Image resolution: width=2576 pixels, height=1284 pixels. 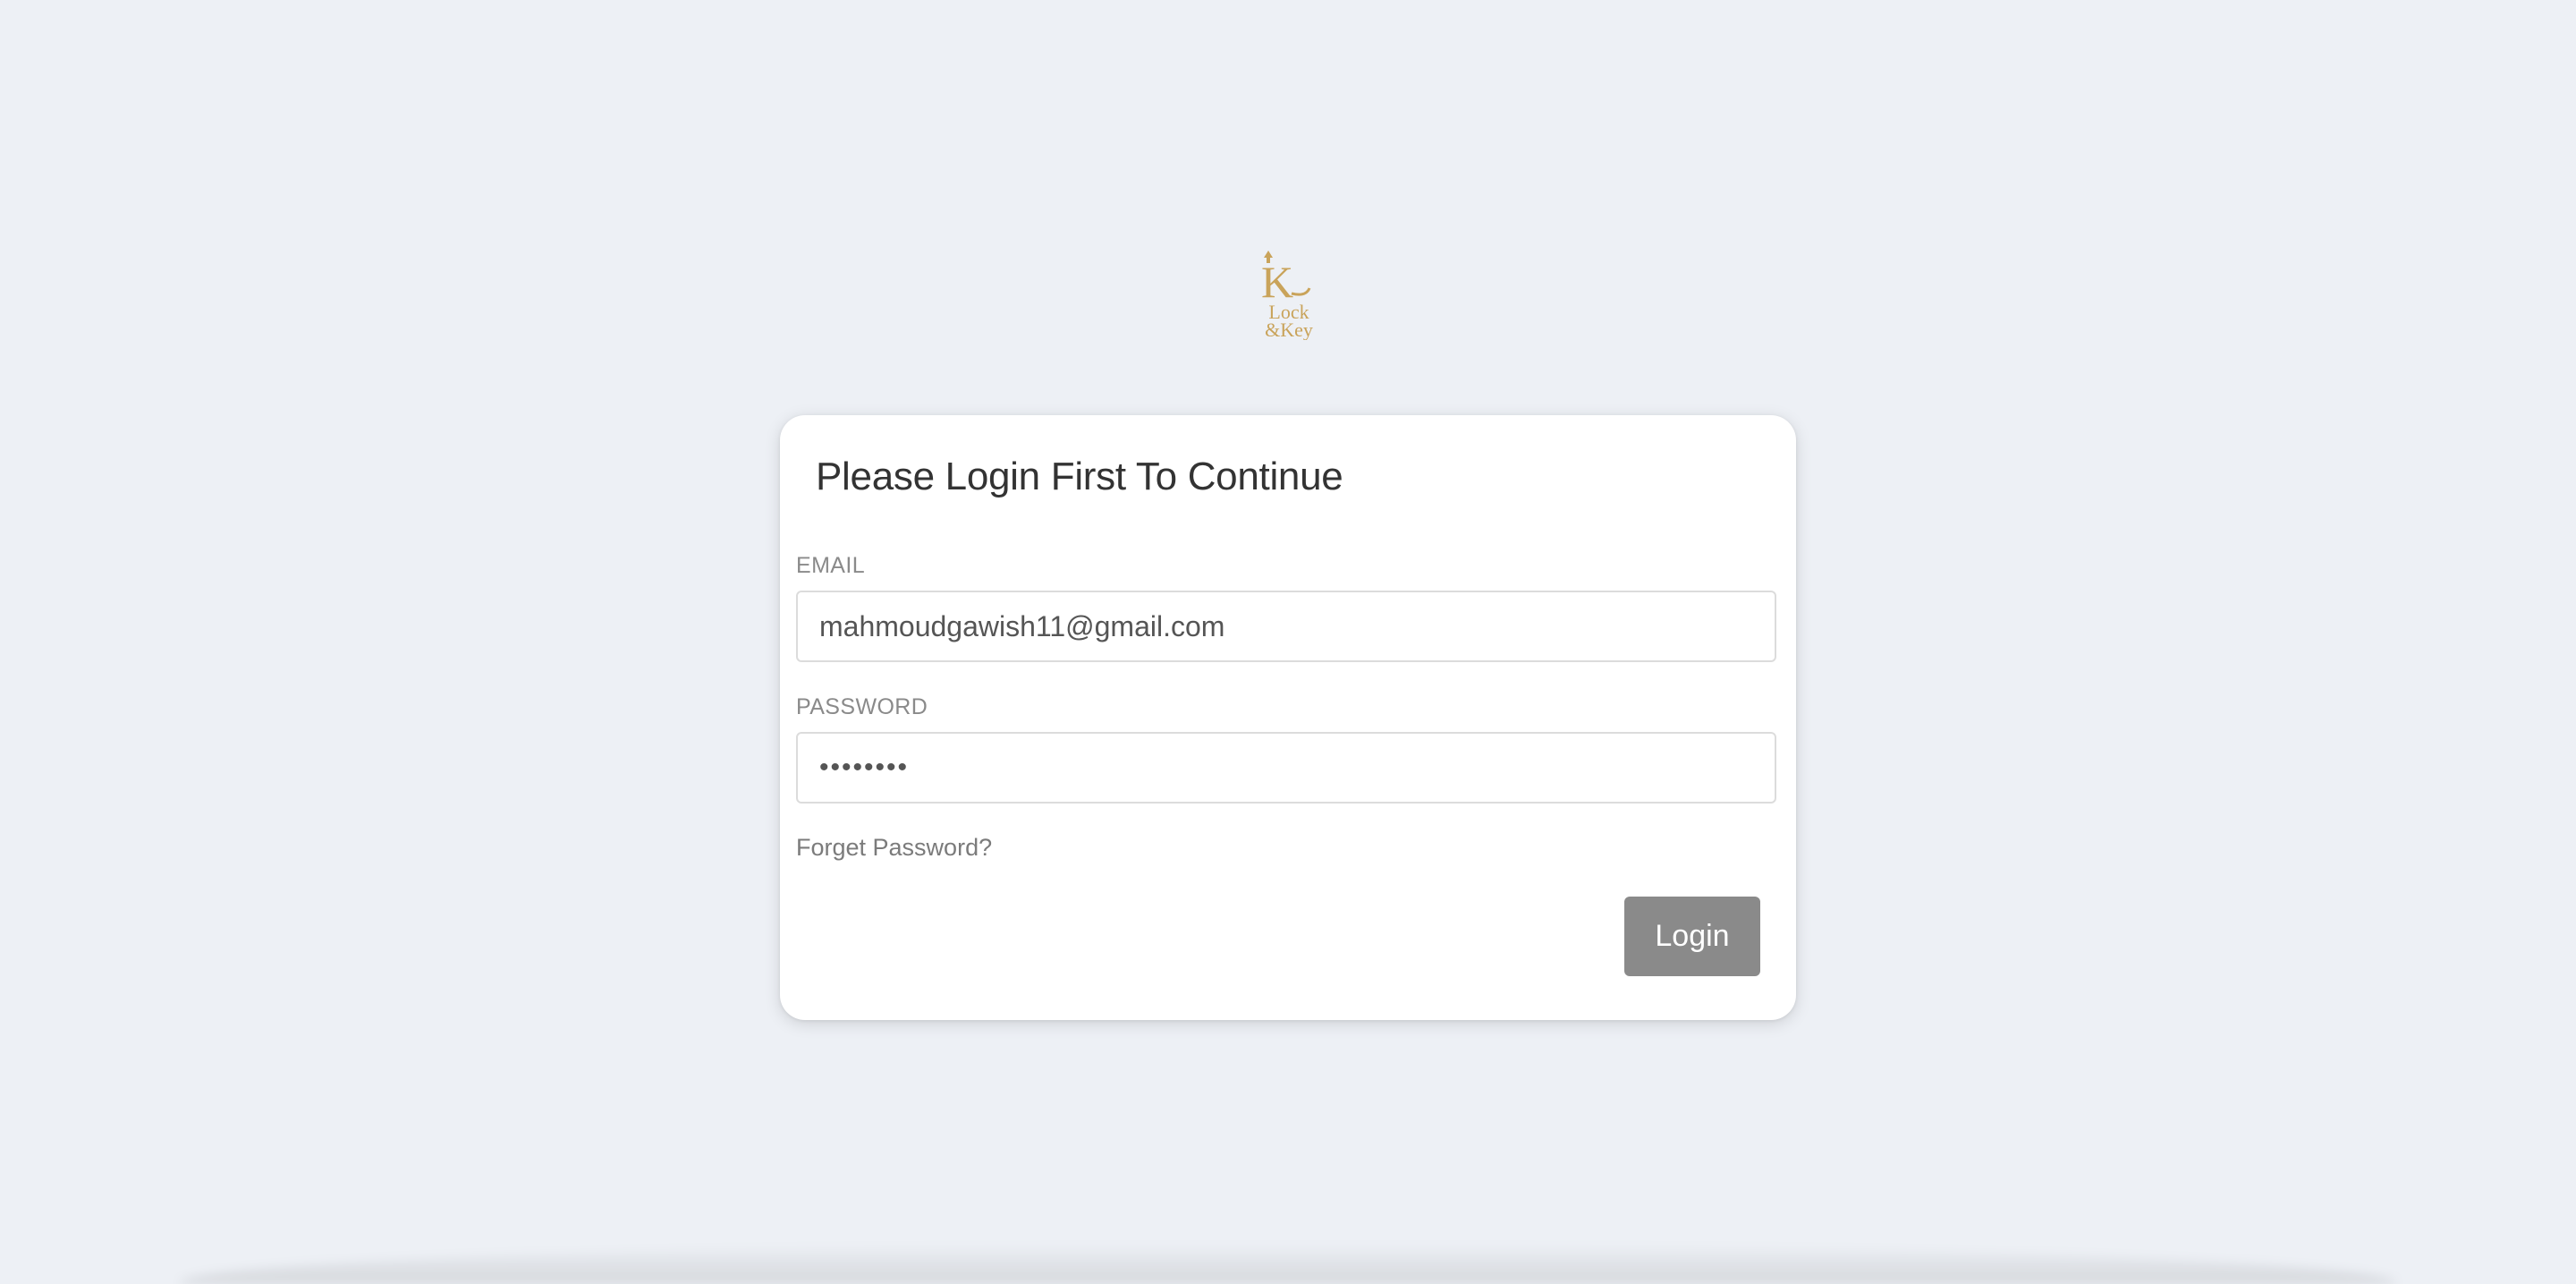 What do you see at coordinates (894, 848) in the screenshot?
I see `forgot-password-link: Forget Password?` at bounding box center [894, 848].